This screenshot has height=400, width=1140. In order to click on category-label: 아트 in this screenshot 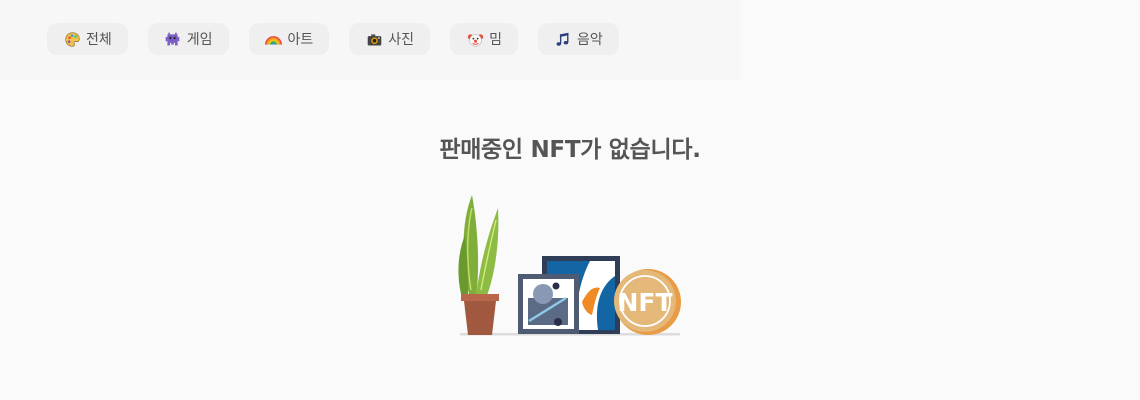, I will do `click(300, 40)`.